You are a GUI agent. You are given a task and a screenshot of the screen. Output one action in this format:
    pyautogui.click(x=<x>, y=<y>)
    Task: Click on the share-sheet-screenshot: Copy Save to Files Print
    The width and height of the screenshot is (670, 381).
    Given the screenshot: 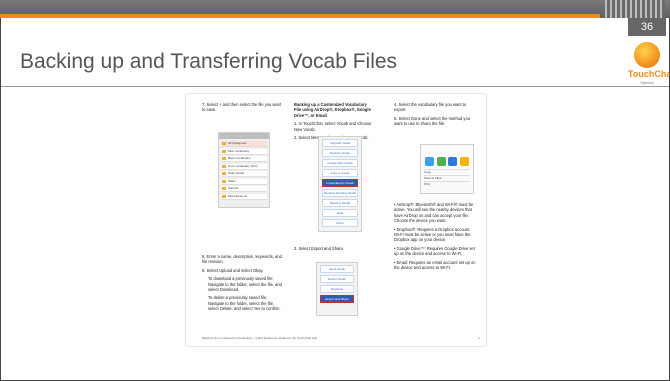 What is the action you would take?
    pyautogui.click(x=447, y=169)
    